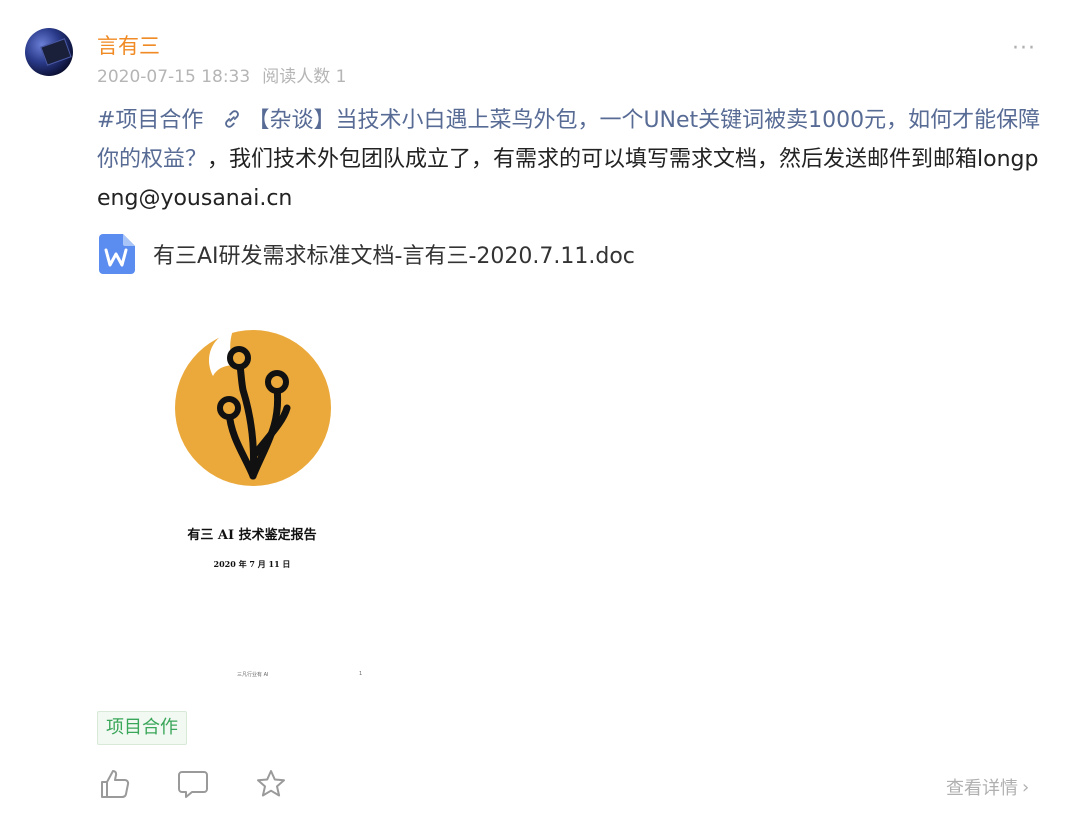 The width and height of the screenshot is (1080, 833). What do you see at coordinates (128, 45) in the screenshot?
I see `author-name: 言有三` at bounding box center [128, 45].